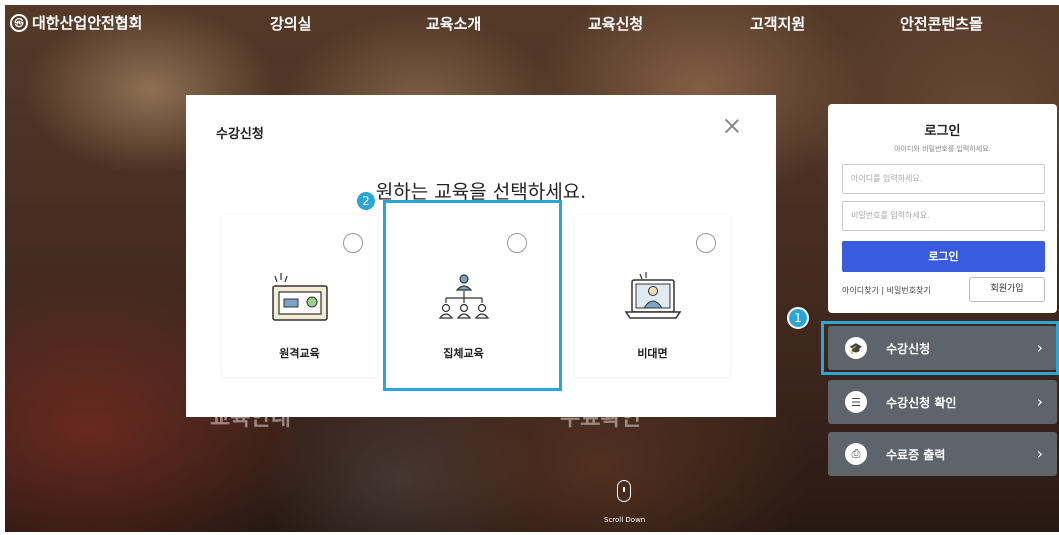 The height and width of the screenshot is (535, 1059). I want to click on modal-title: 수강신청, so click(240, 134).